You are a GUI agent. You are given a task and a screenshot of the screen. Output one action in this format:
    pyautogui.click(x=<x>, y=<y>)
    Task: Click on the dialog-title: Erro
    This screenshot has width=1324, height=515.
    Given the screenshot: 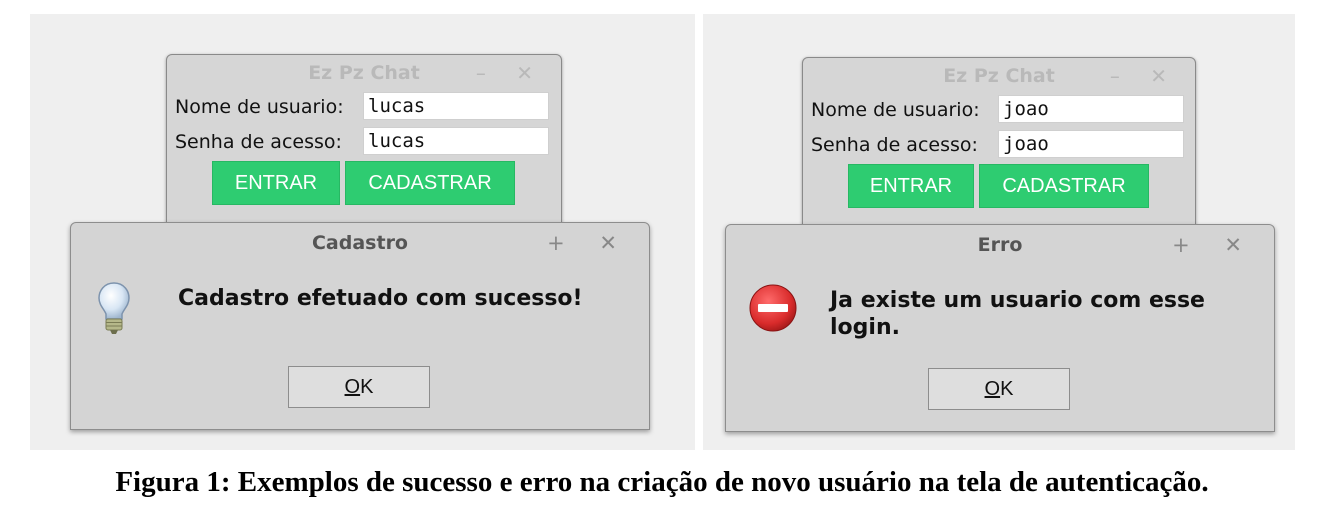 What is the action you would take?
    pyautogui.click(x=1000, y=245)
    